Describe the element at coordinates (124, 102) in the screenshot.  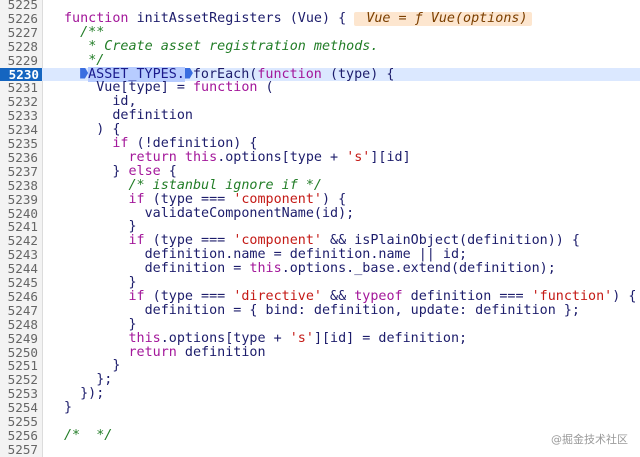
I see `code-token: id,` at that location.